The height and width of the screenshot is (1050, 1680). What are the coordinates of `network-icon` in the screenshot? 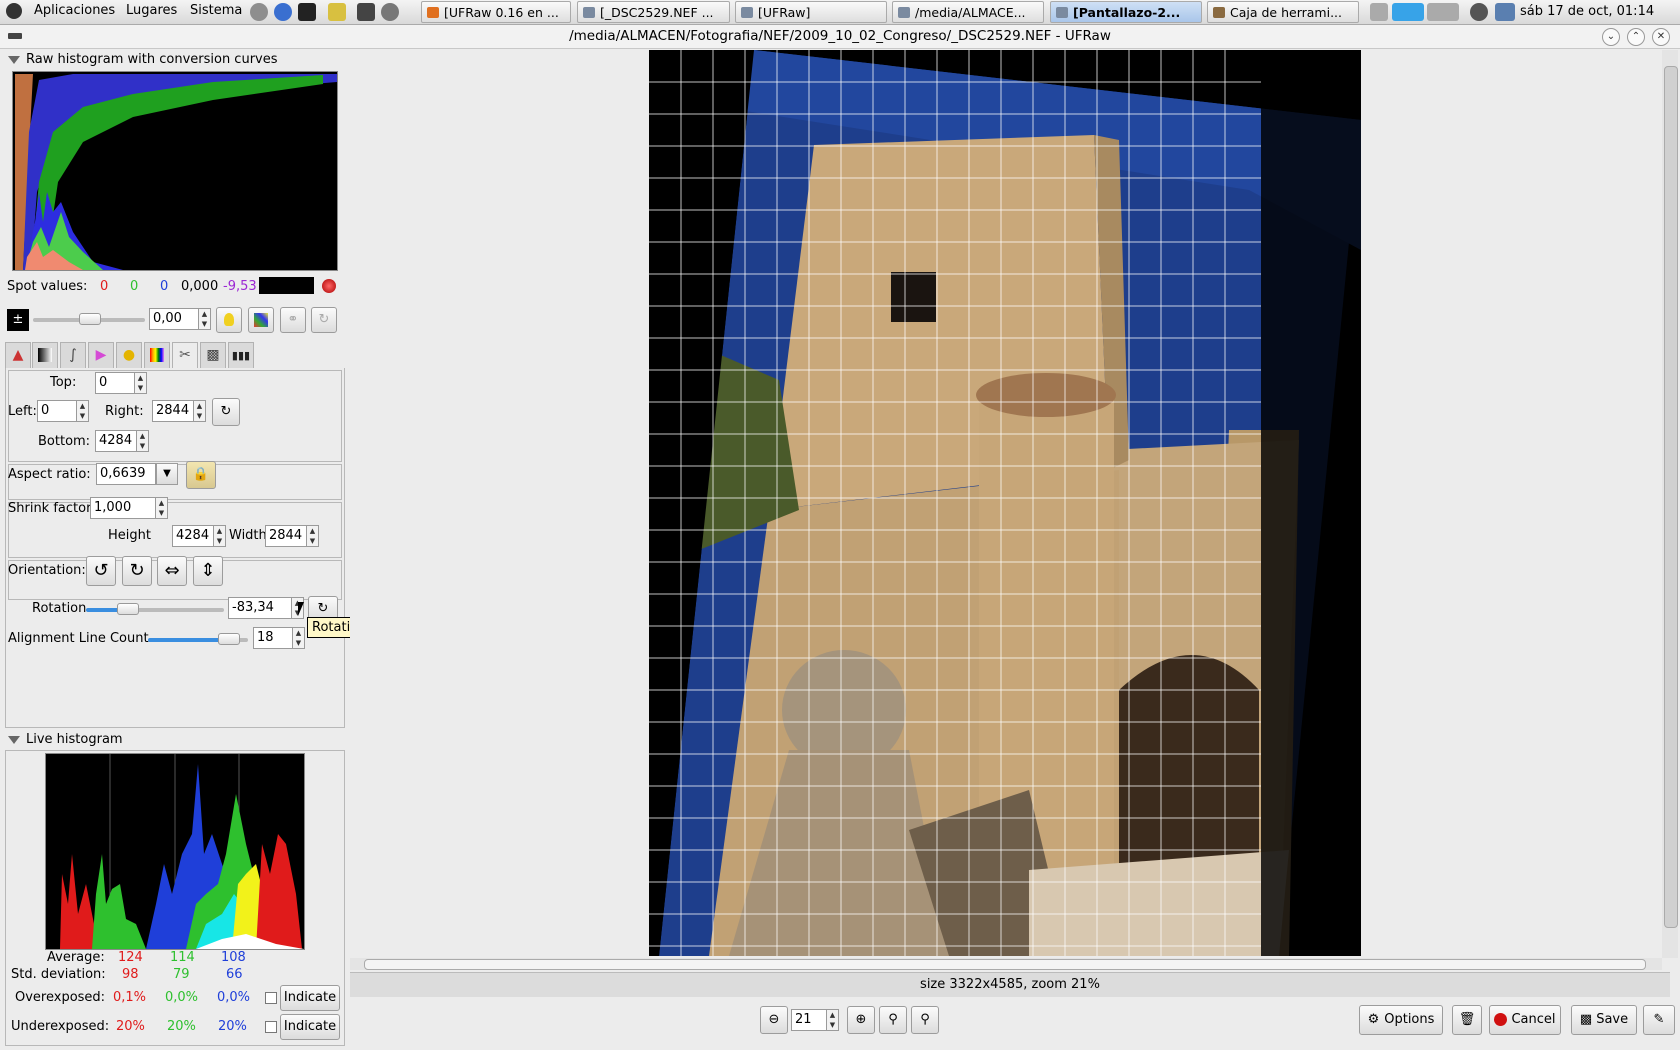 It's located at (1505, 12).